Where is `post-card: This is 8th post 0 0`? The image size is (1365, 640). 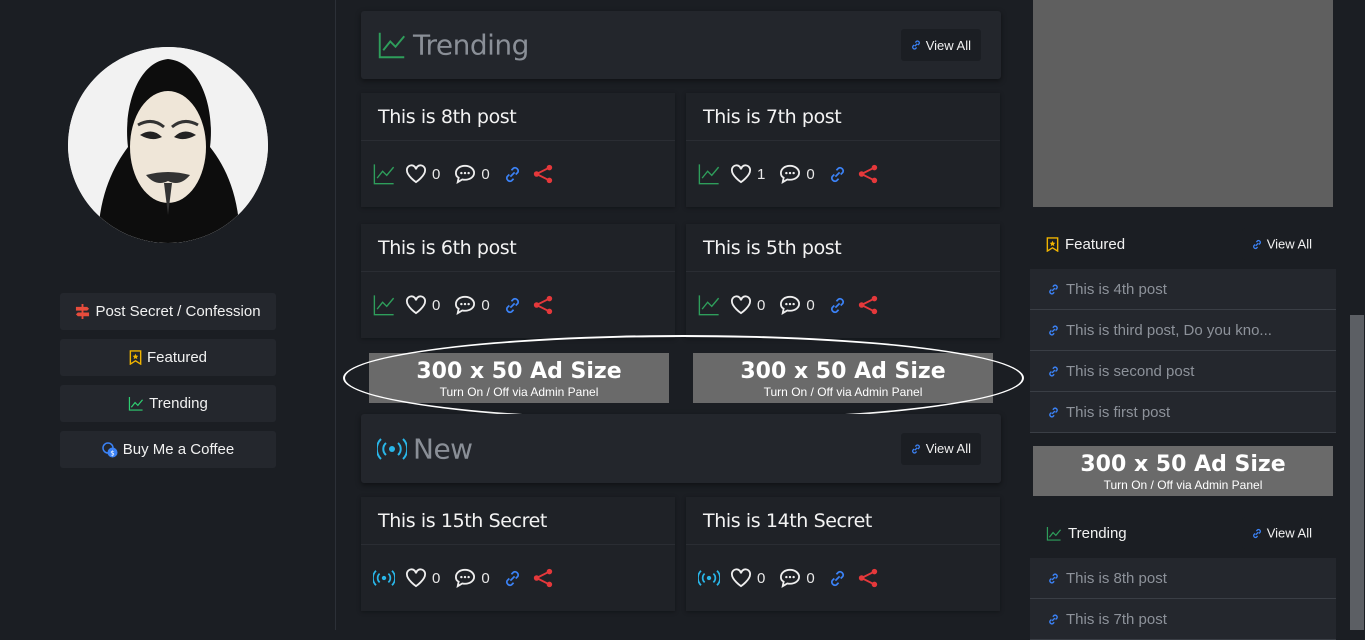
post-card: This is 8th post 0 0 is located at coordinates (518, 150).